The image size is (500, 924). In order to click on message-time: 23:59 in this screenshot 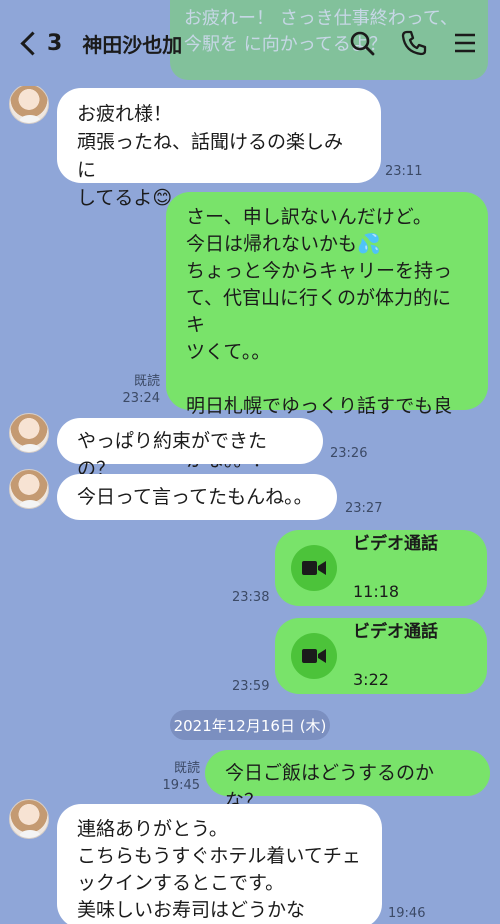, I will do `click(251, 686)`.